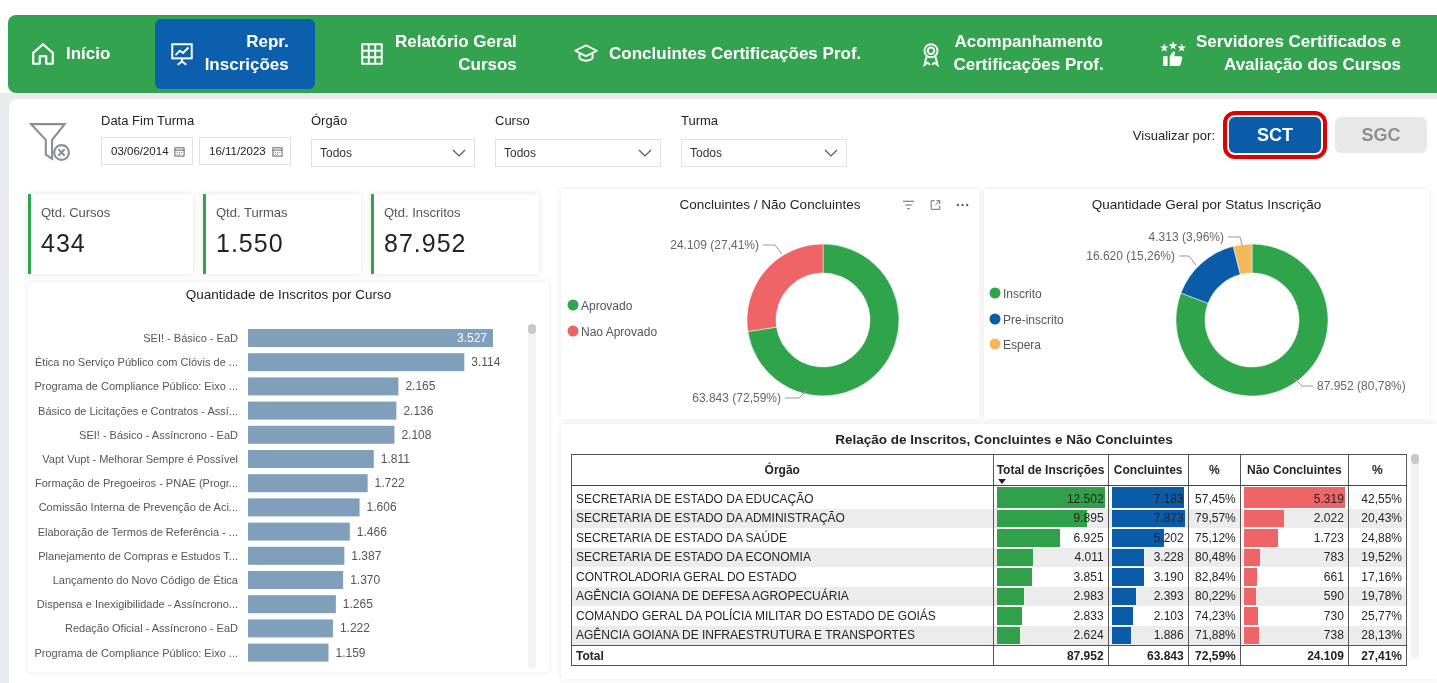 The width and height of the screenshot is (1437, 683). I want to click on data-label: 63.843 (72,59%), so click(736, 398).